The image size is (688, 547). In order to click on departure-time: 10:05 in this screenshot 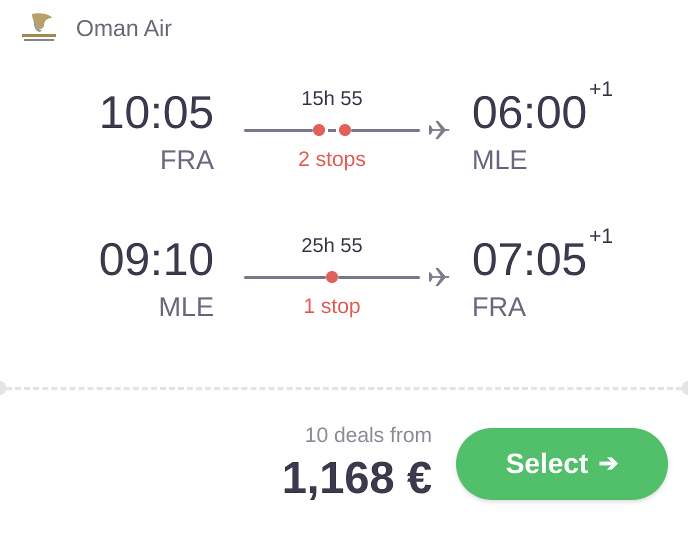, I will do `click(156, 112)`.